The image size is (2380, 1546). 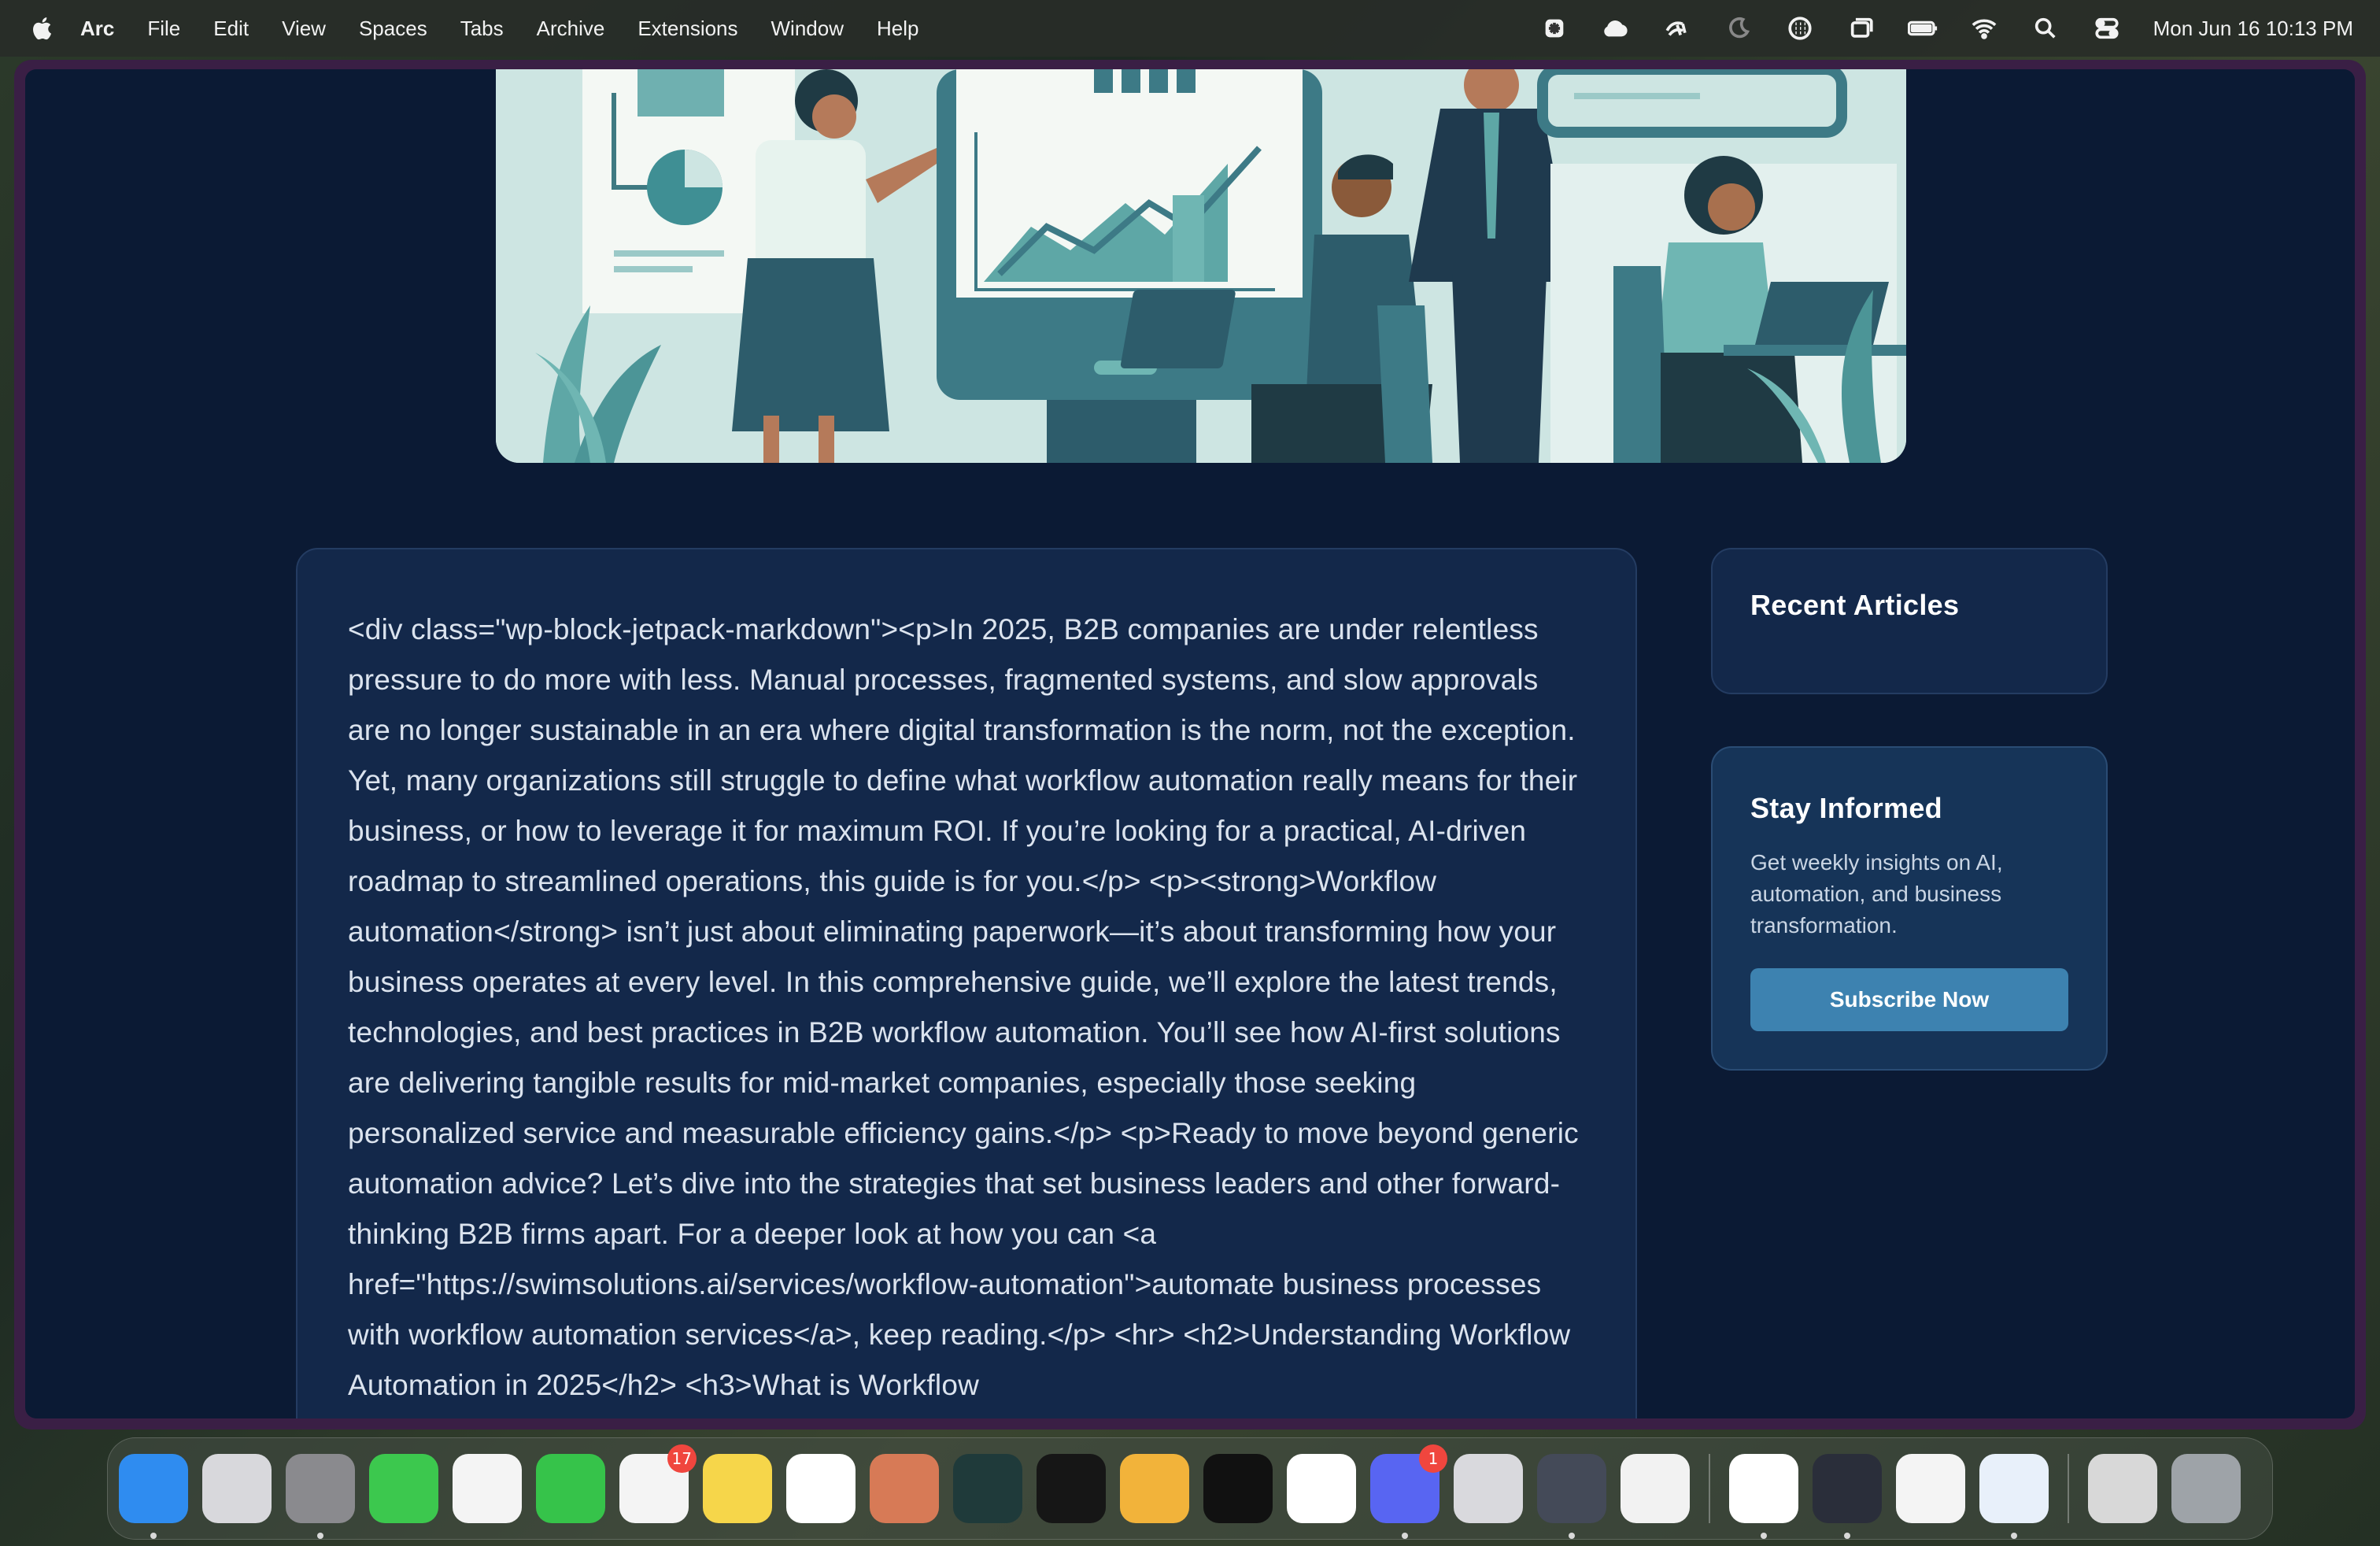 What do you see at coordinates (2206, 1488) in the screenshot?
I see `trash-icon` at bounding box center [2206, 1488].